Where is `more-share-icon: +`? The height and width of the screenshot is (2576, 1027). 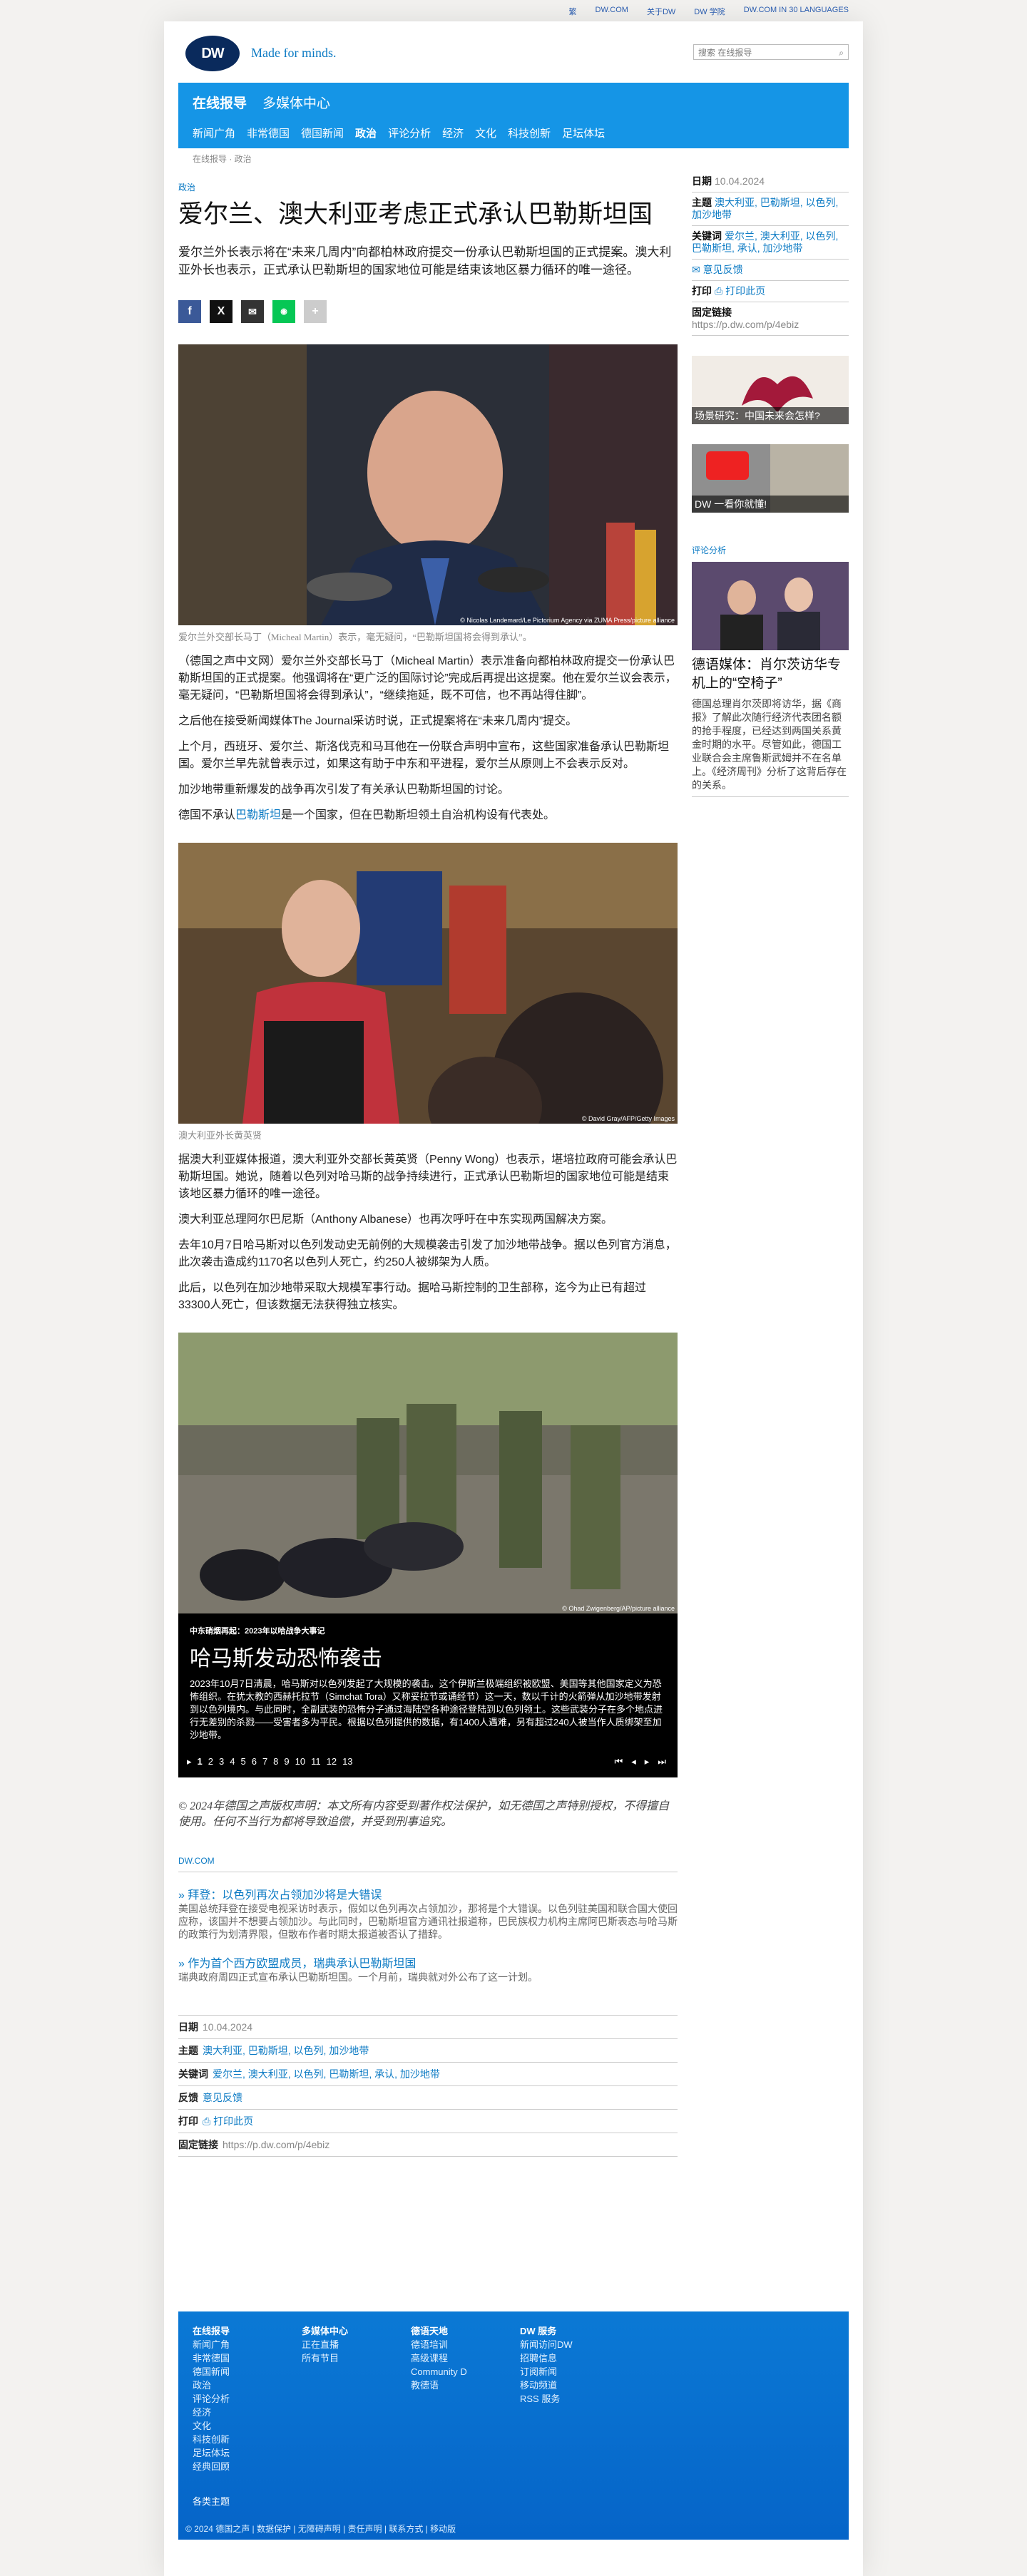
more-share-icon: + is located at coordinates (315, 311).